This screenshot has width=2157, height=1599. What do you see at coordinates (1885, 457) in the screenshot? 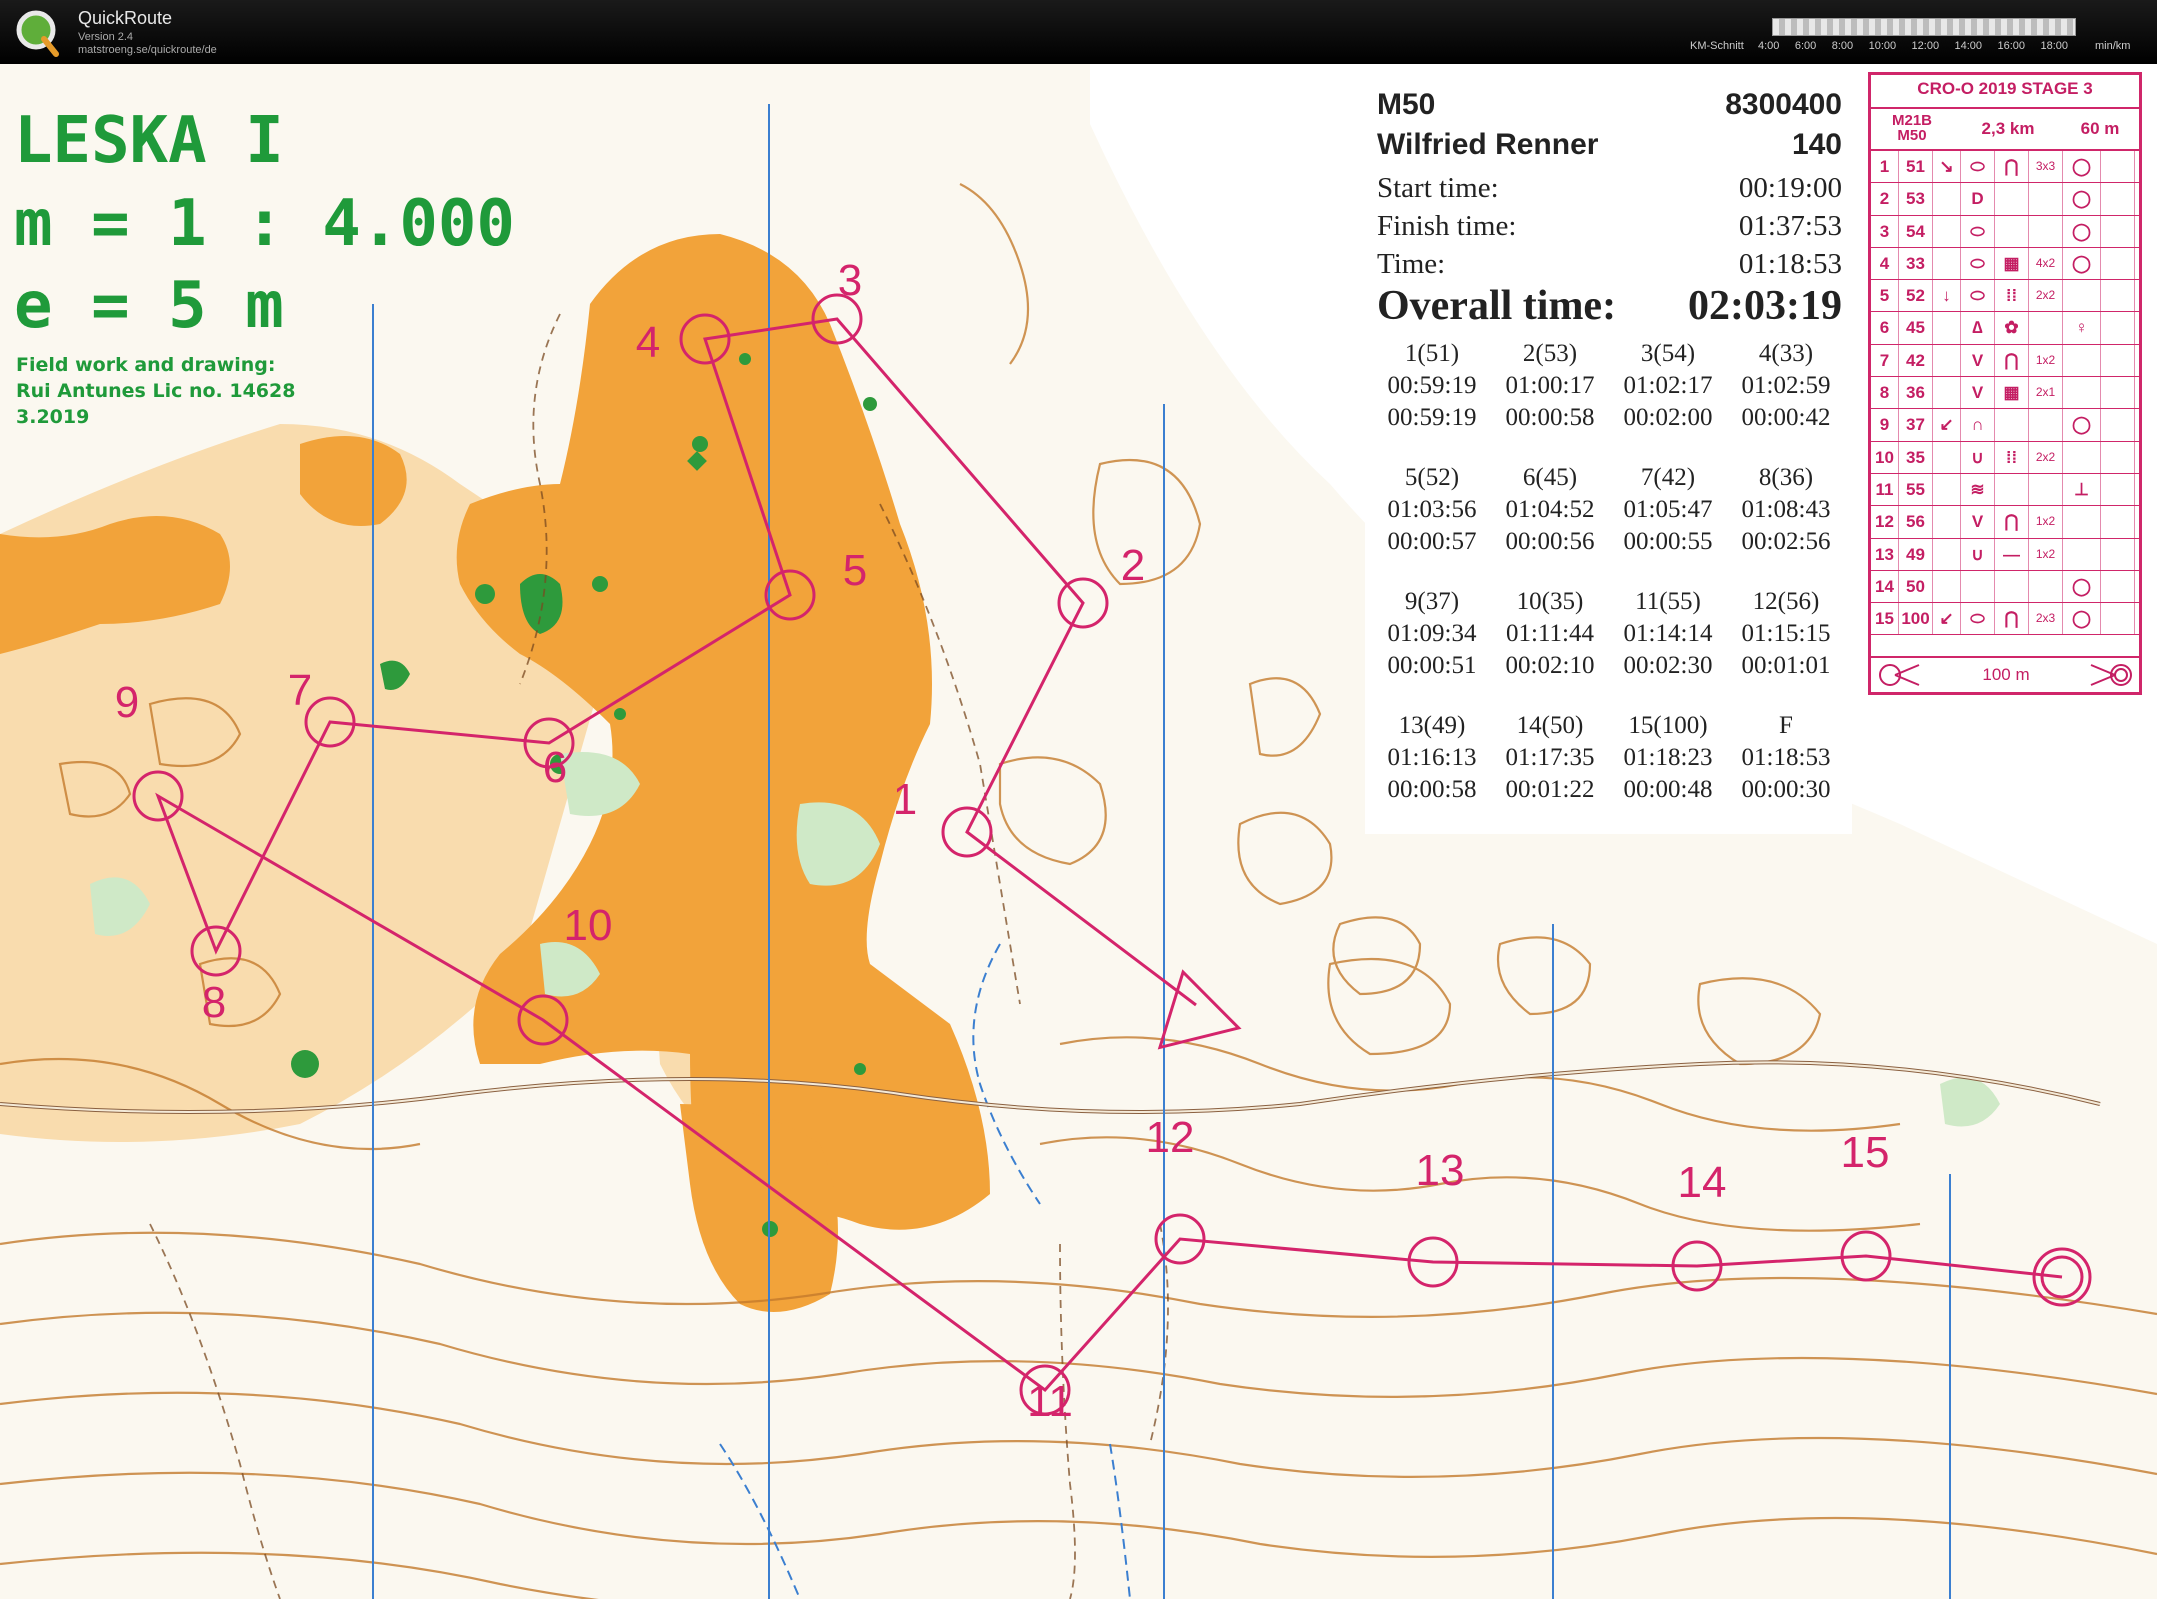
I see `cd-cell: 10` at bounding box center [1885, 457].